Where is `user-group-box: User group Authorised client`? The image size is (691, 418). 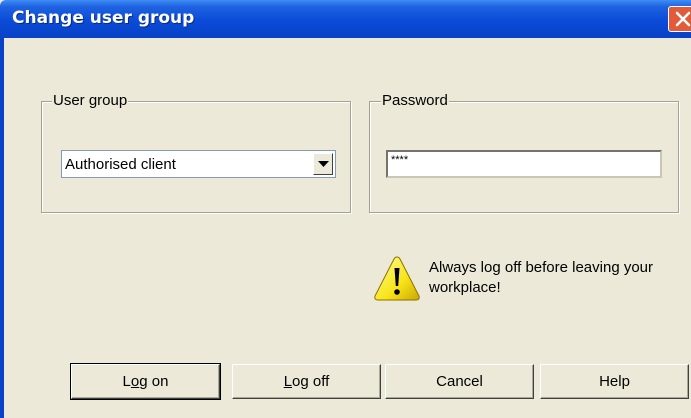 user-group-box: User group Authorised client is located at coordinates (196, 152).